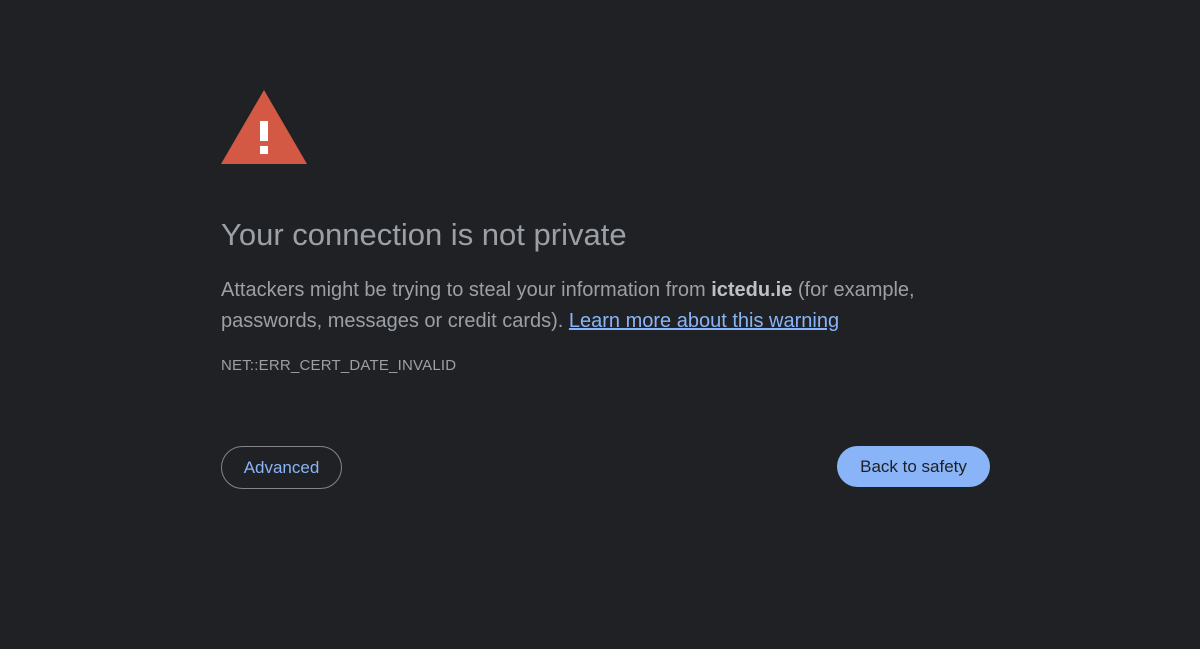 The width and height of the screenshot is (1200, 649). Describe the element at coordinates (704, 321) in the screenshot. I see `learn-more-link: Learn more about this warning` at that location.